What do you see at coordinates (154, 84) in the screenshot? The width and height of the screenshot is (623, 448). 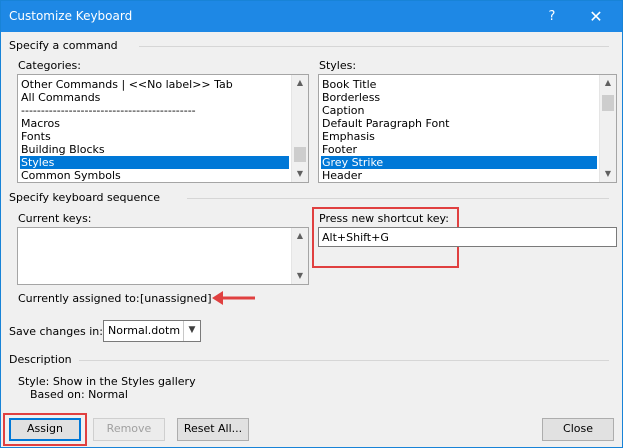 I see `list-item: Other Commands | <<No label>> Tab` at bounding box center [154, 84].